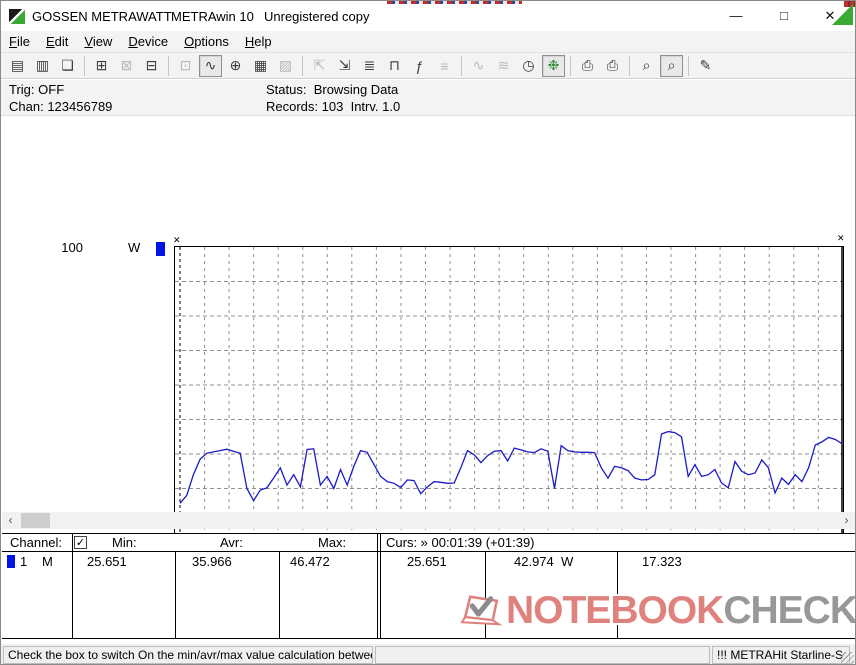 Image resolution: width=856 pixels, height=665 pixels. I want to click on channel-row-marker, so click(11, 561).